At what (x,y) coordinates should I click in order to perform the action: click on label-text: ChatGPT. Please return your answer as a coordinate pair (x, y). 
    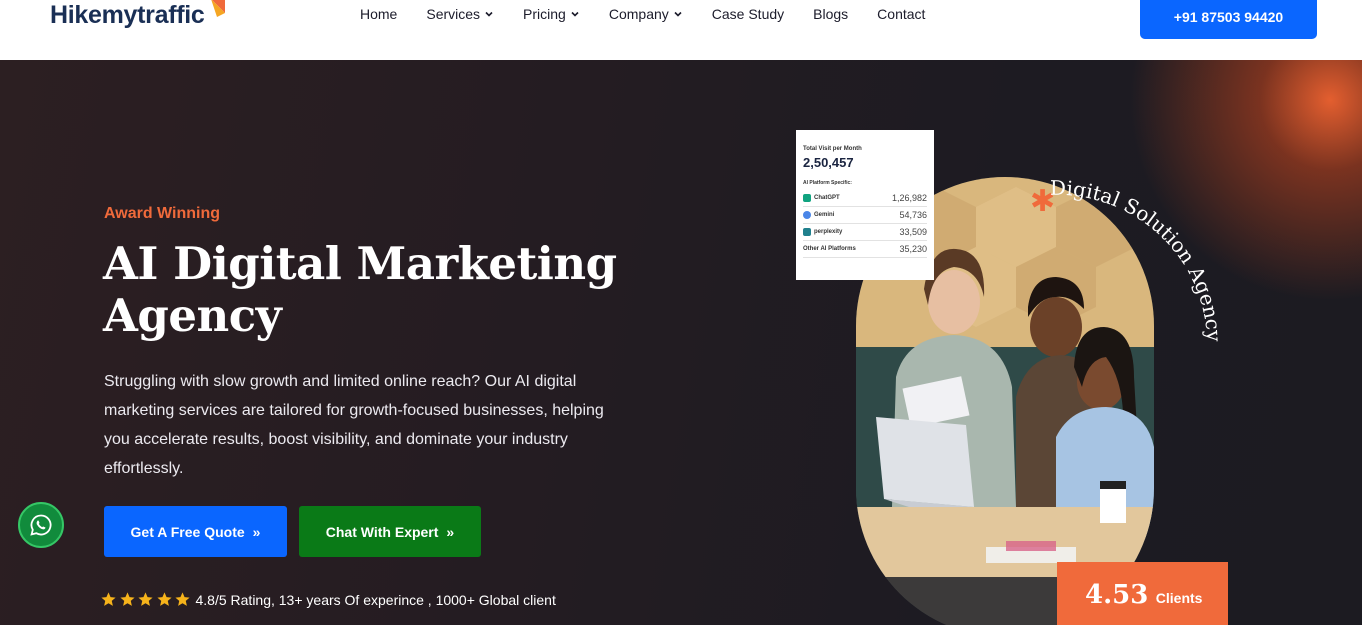
    Looking at the image, I should click on (827, 198).